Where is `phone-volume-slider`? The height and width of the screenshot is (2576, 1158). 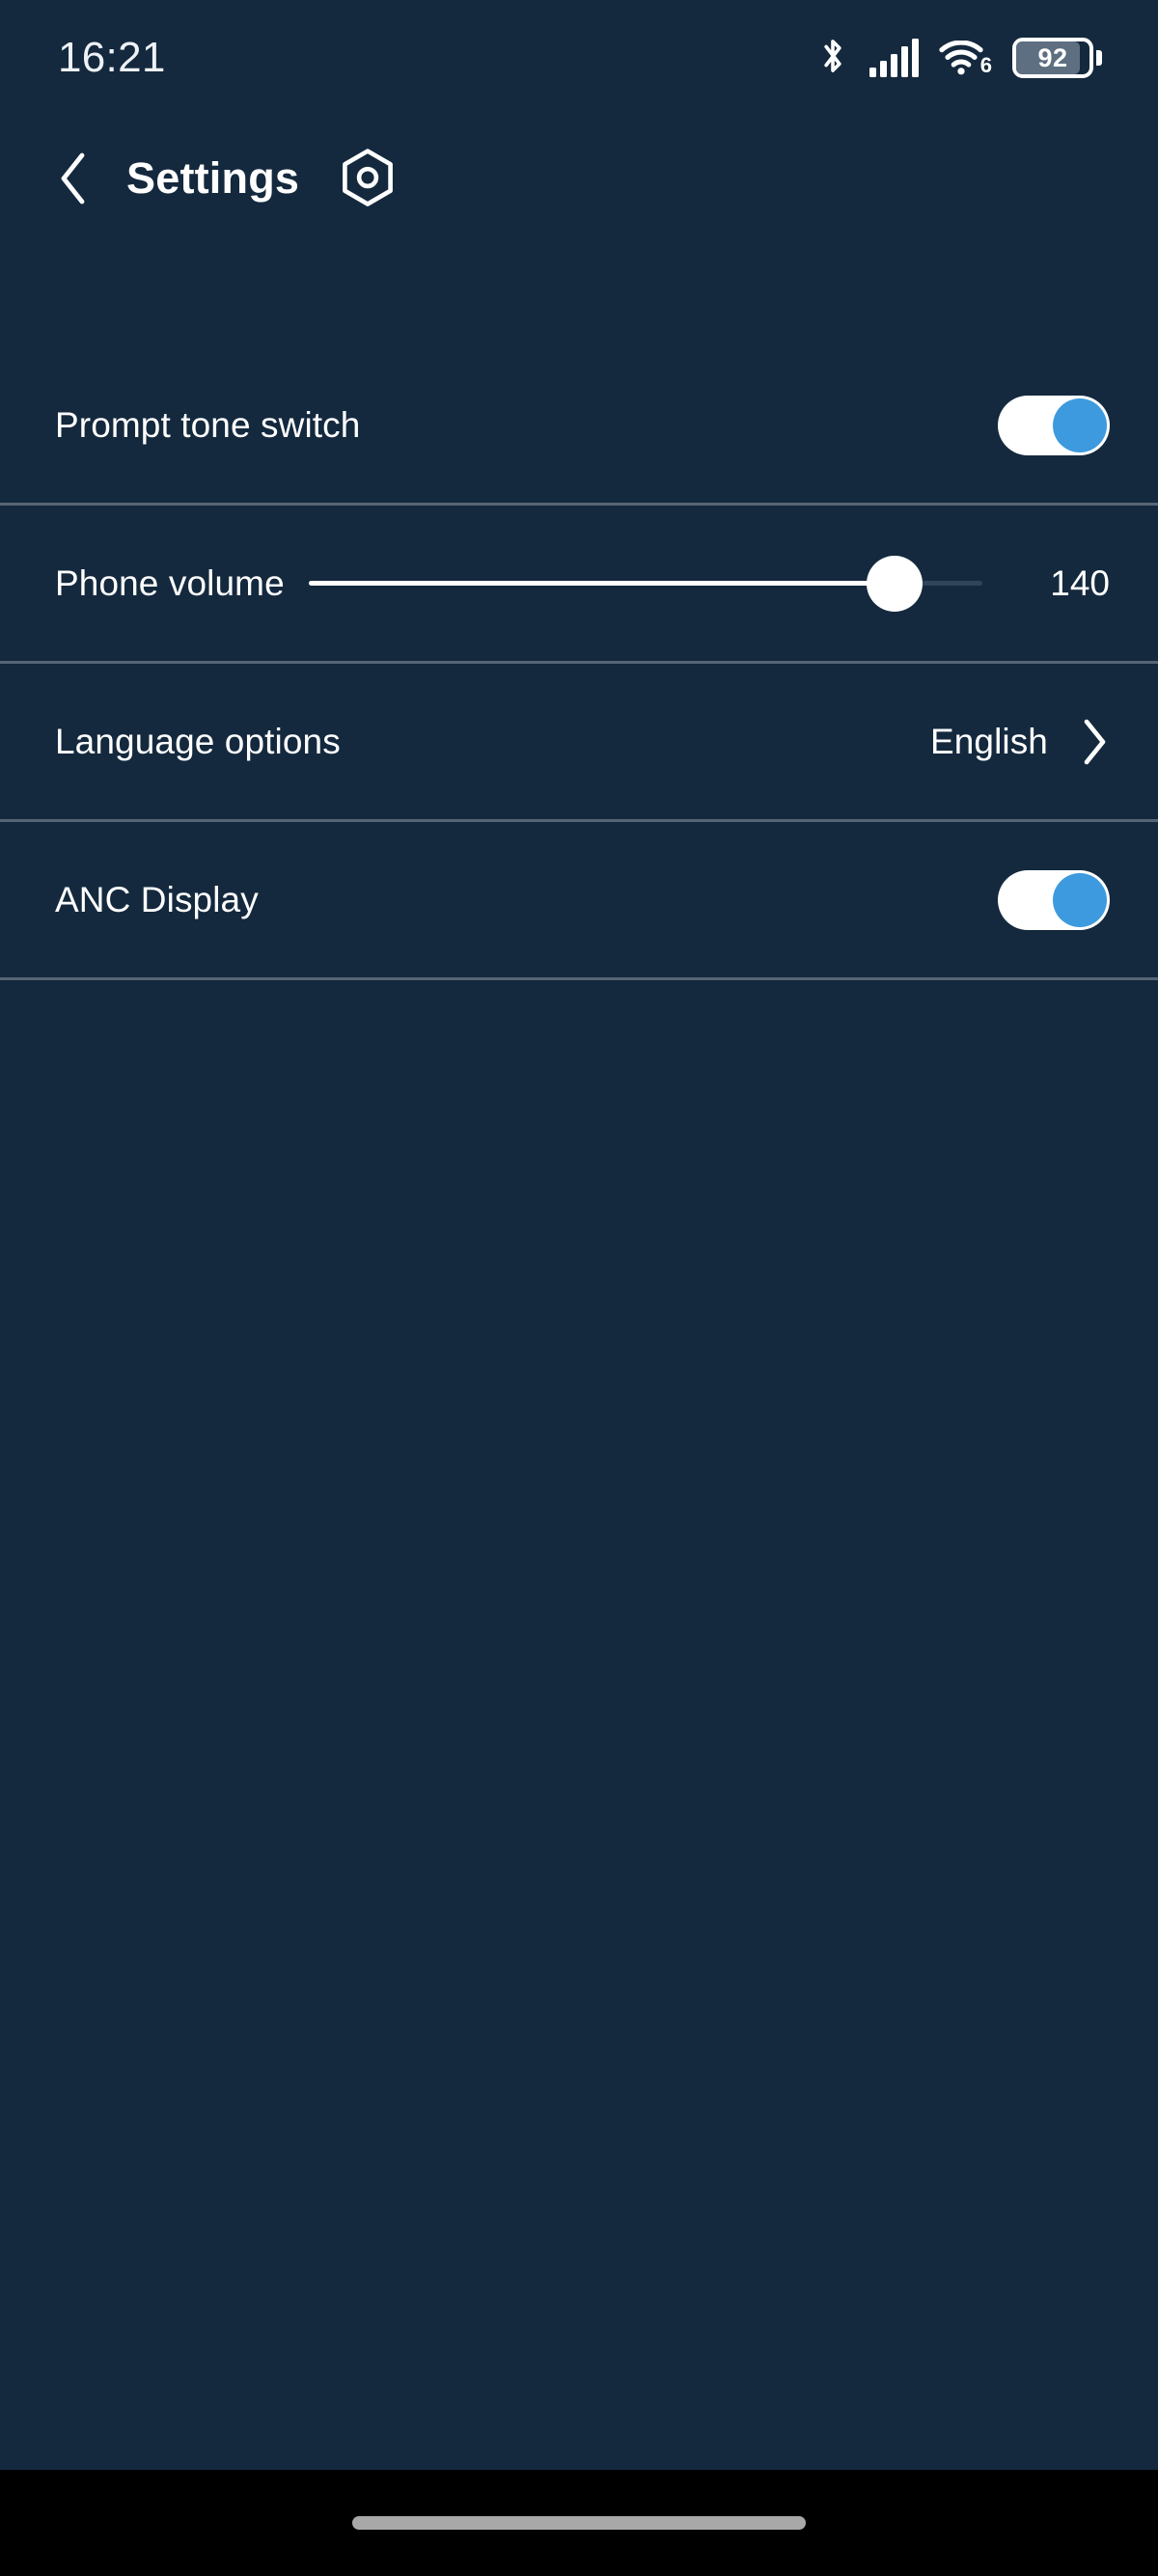 phone-volume-slider is located at coordinates (645, 584).